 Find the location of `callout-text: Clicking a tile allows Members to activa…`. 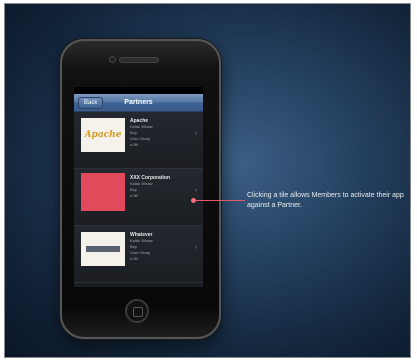

callout-text: Clicking a tile allows Members to activa… is located at coordinates (325, 200).